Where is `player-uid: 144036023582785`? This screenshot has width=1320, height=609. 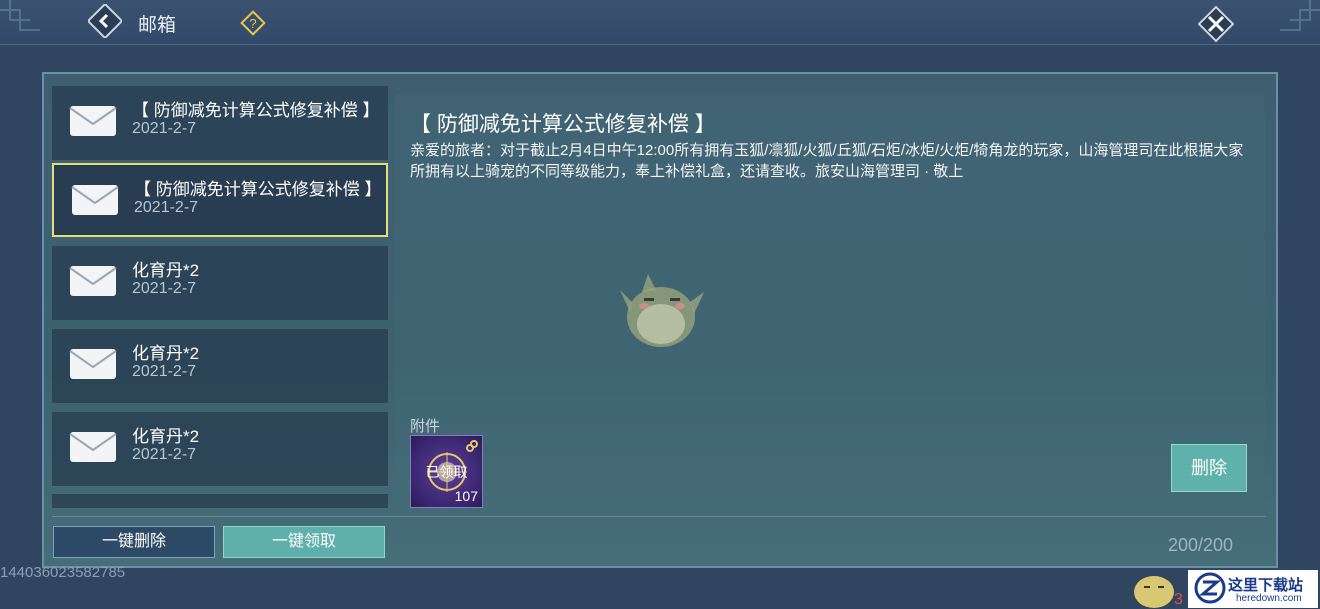 player-uid: 144036023582785 is located at coordinates (63, 572).